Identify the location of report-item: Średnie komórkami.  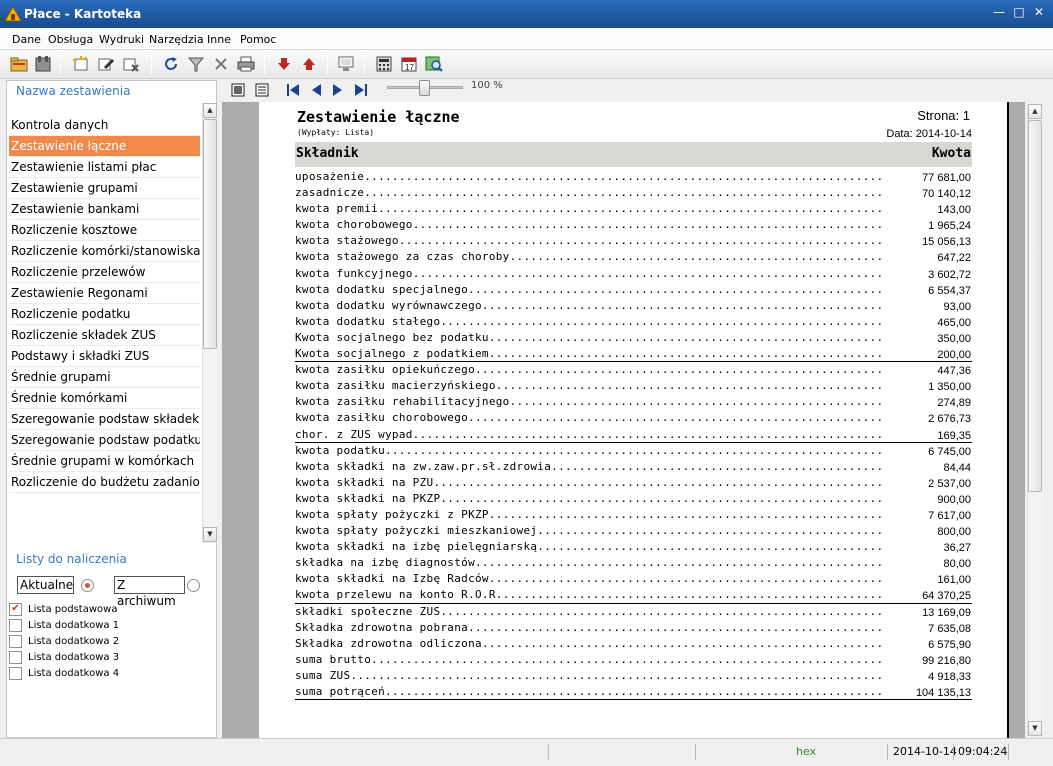
(104, 398).